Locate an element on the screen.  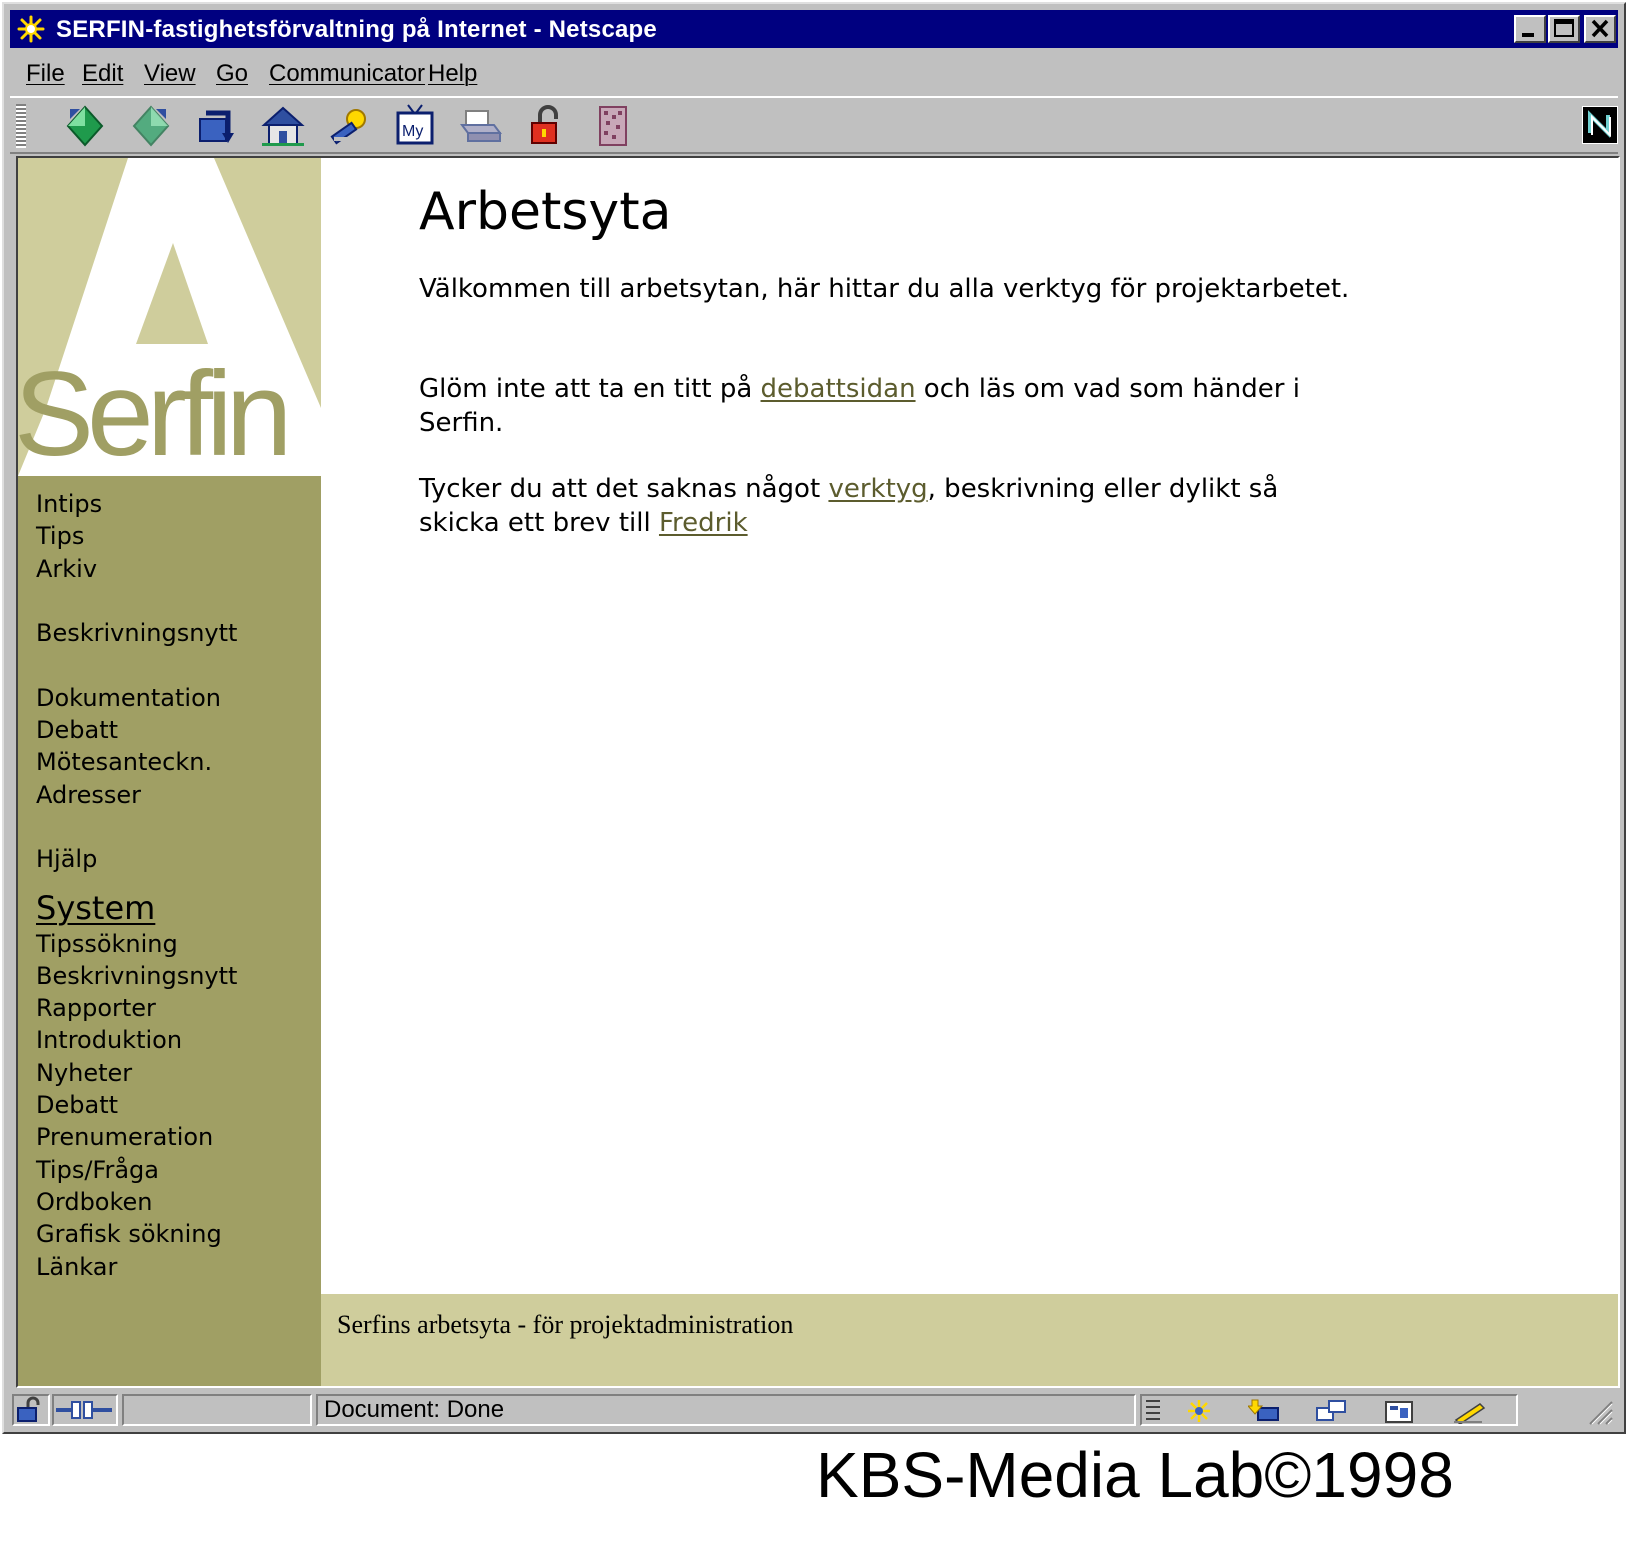
edit-page-icon is located at coordinates (1469, 1411).